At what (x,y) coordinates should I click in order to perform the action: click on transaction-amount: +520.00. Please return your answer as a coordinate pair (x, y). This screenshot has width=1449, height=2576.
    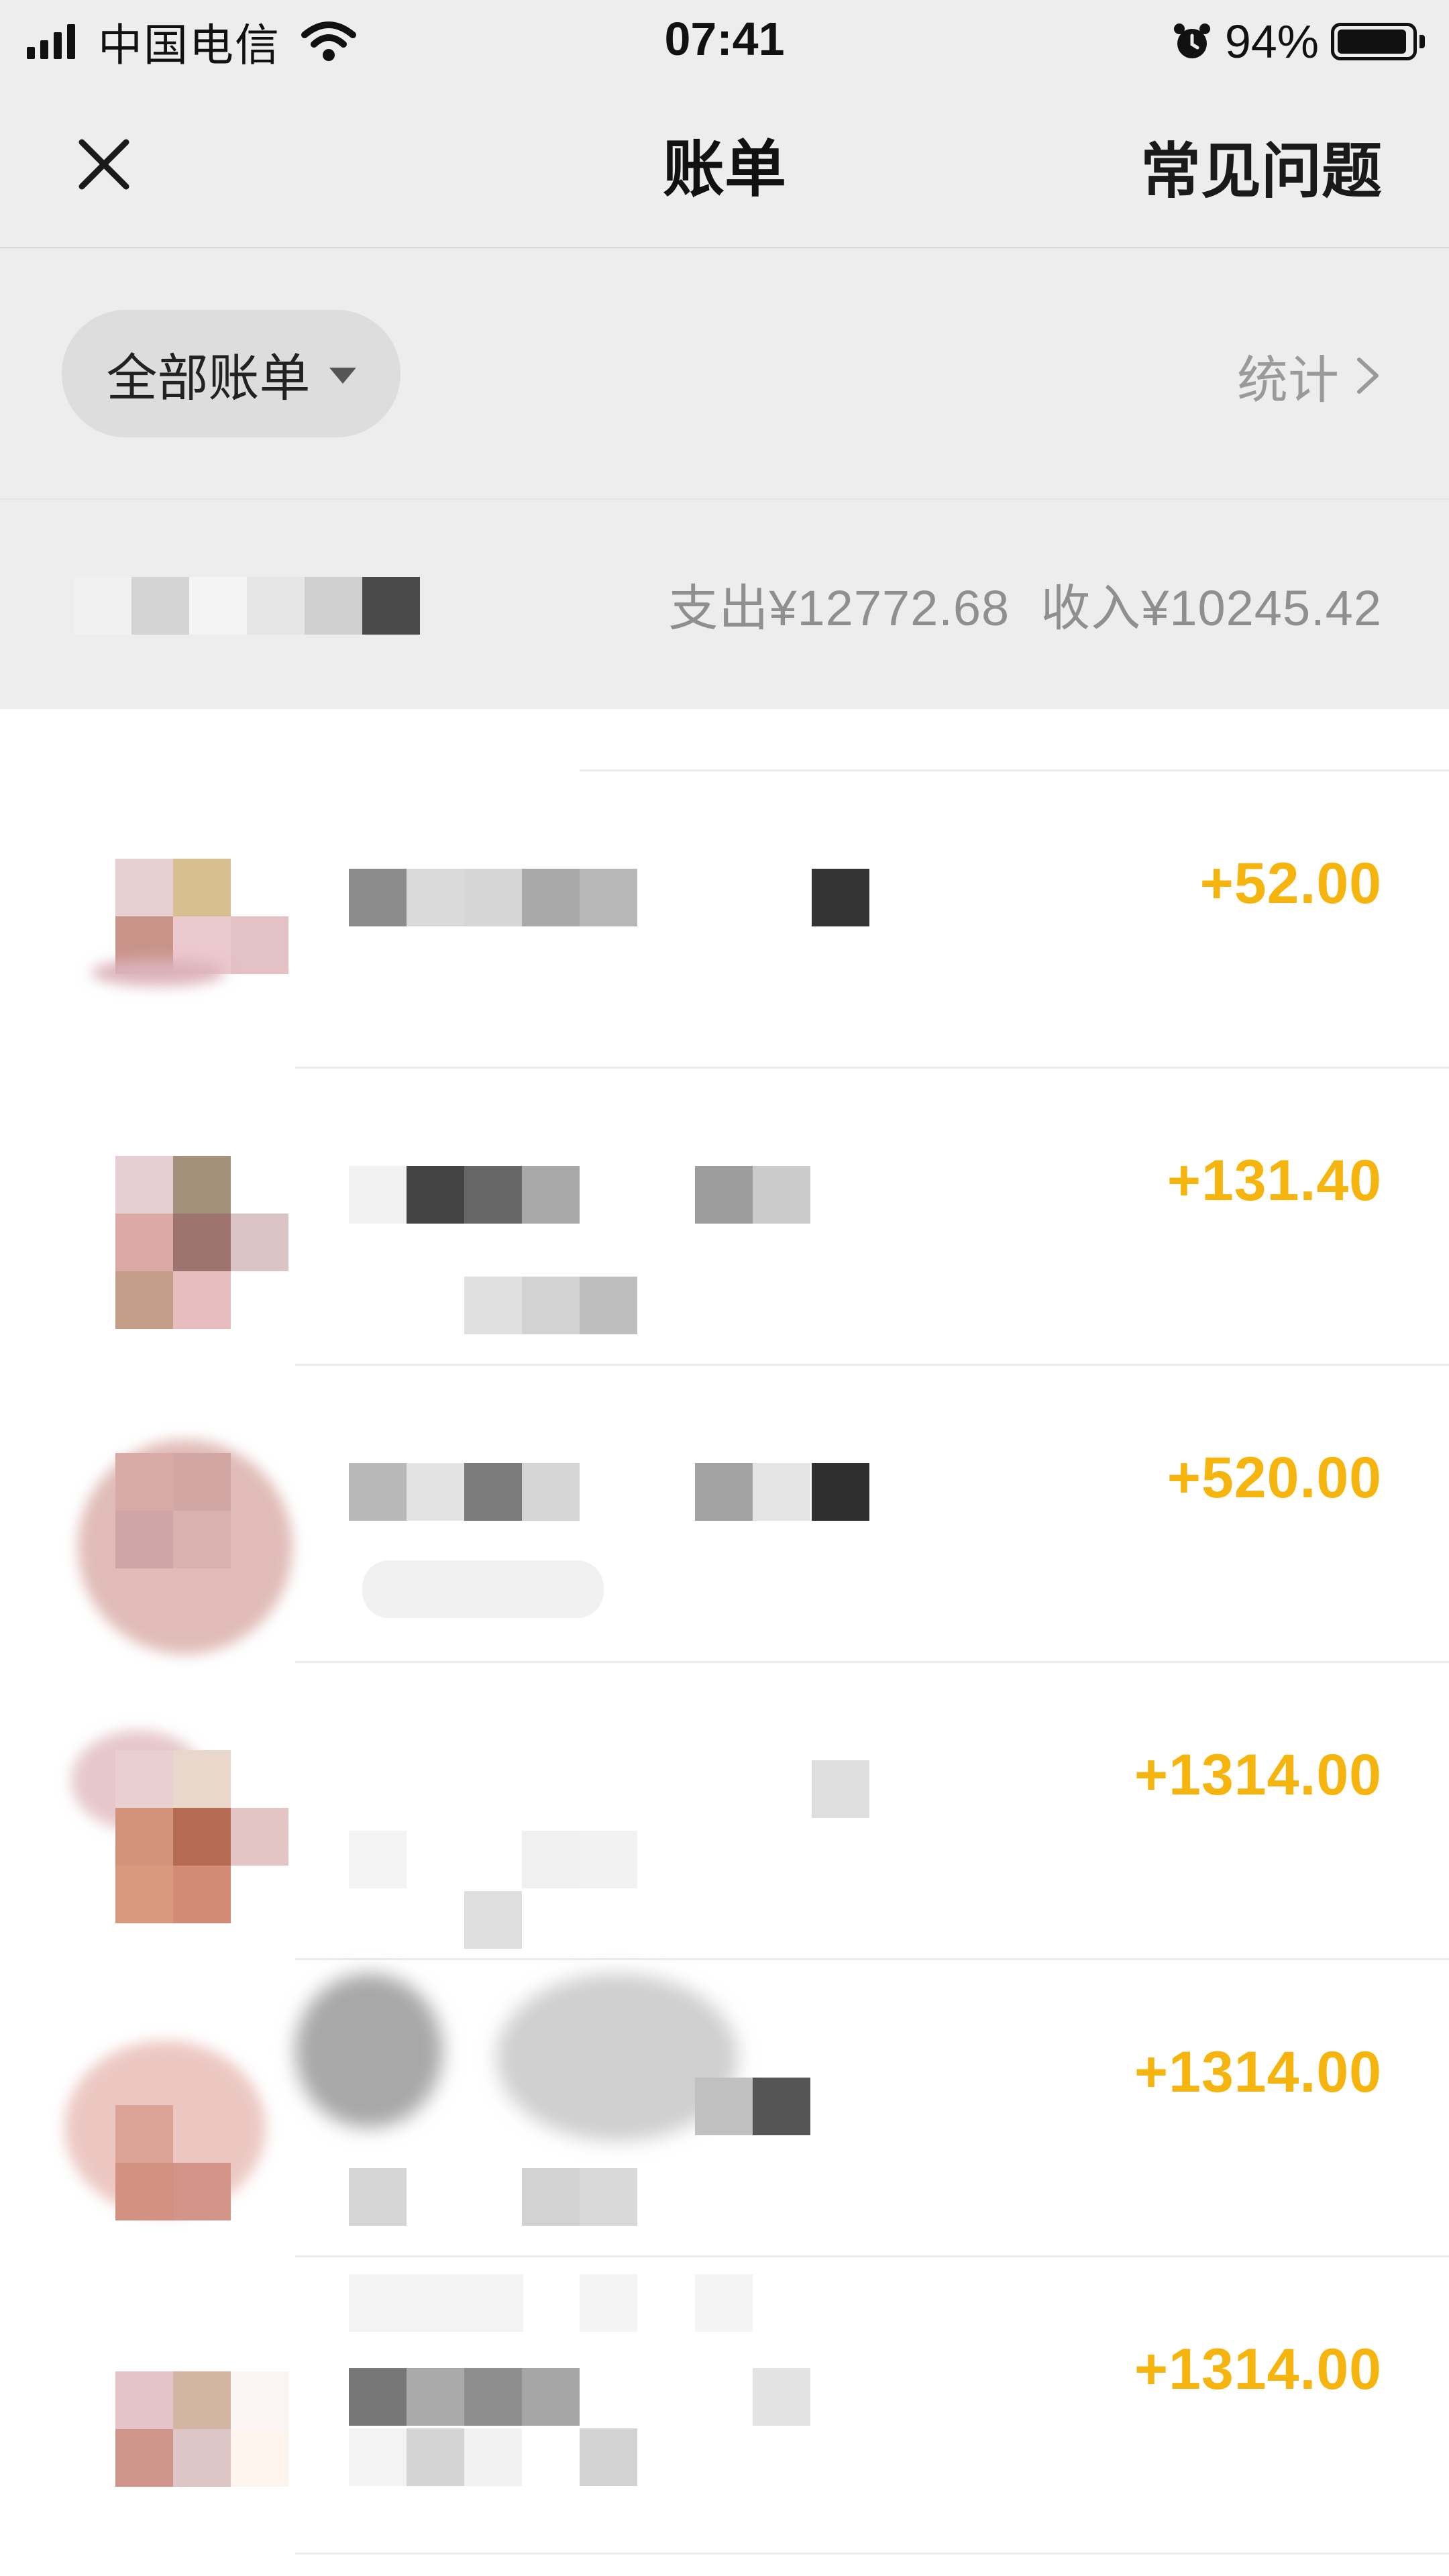
    Looking at the image, I should click on (1274, 1478).